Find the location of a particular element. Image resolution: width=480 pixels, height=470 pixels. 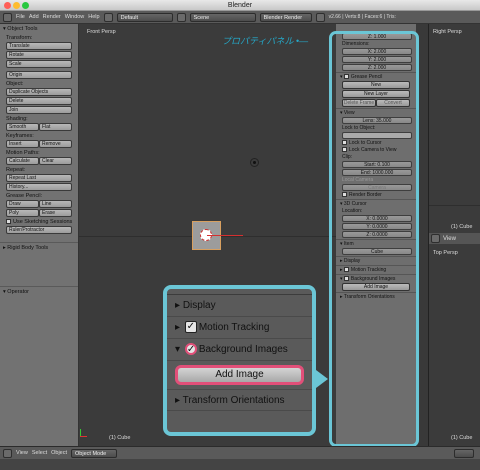

viewport-label: Front Persp is located at coordinates (101, 32).